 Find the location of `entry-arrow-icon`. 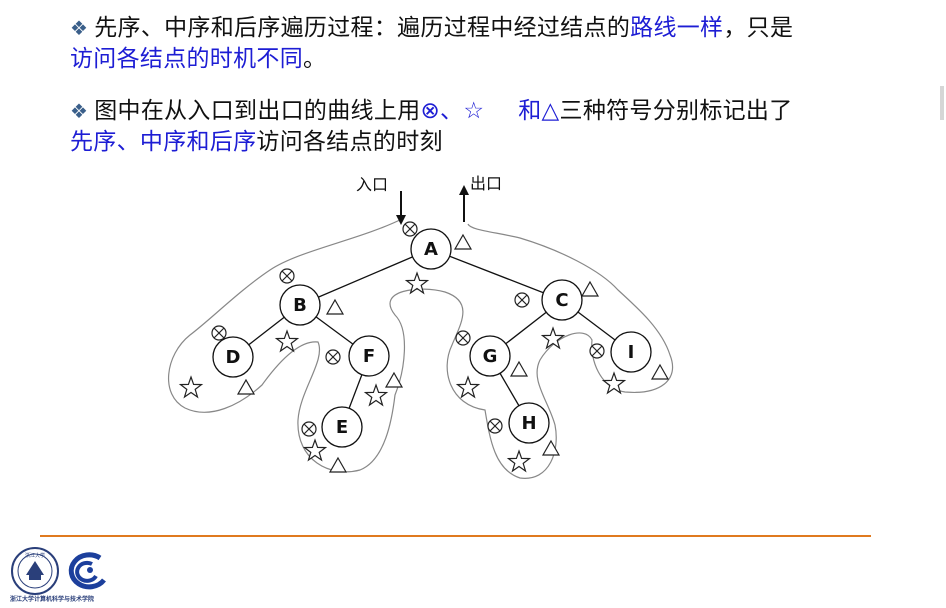

entry-arrow-icon is located at coordinates (401, 208).